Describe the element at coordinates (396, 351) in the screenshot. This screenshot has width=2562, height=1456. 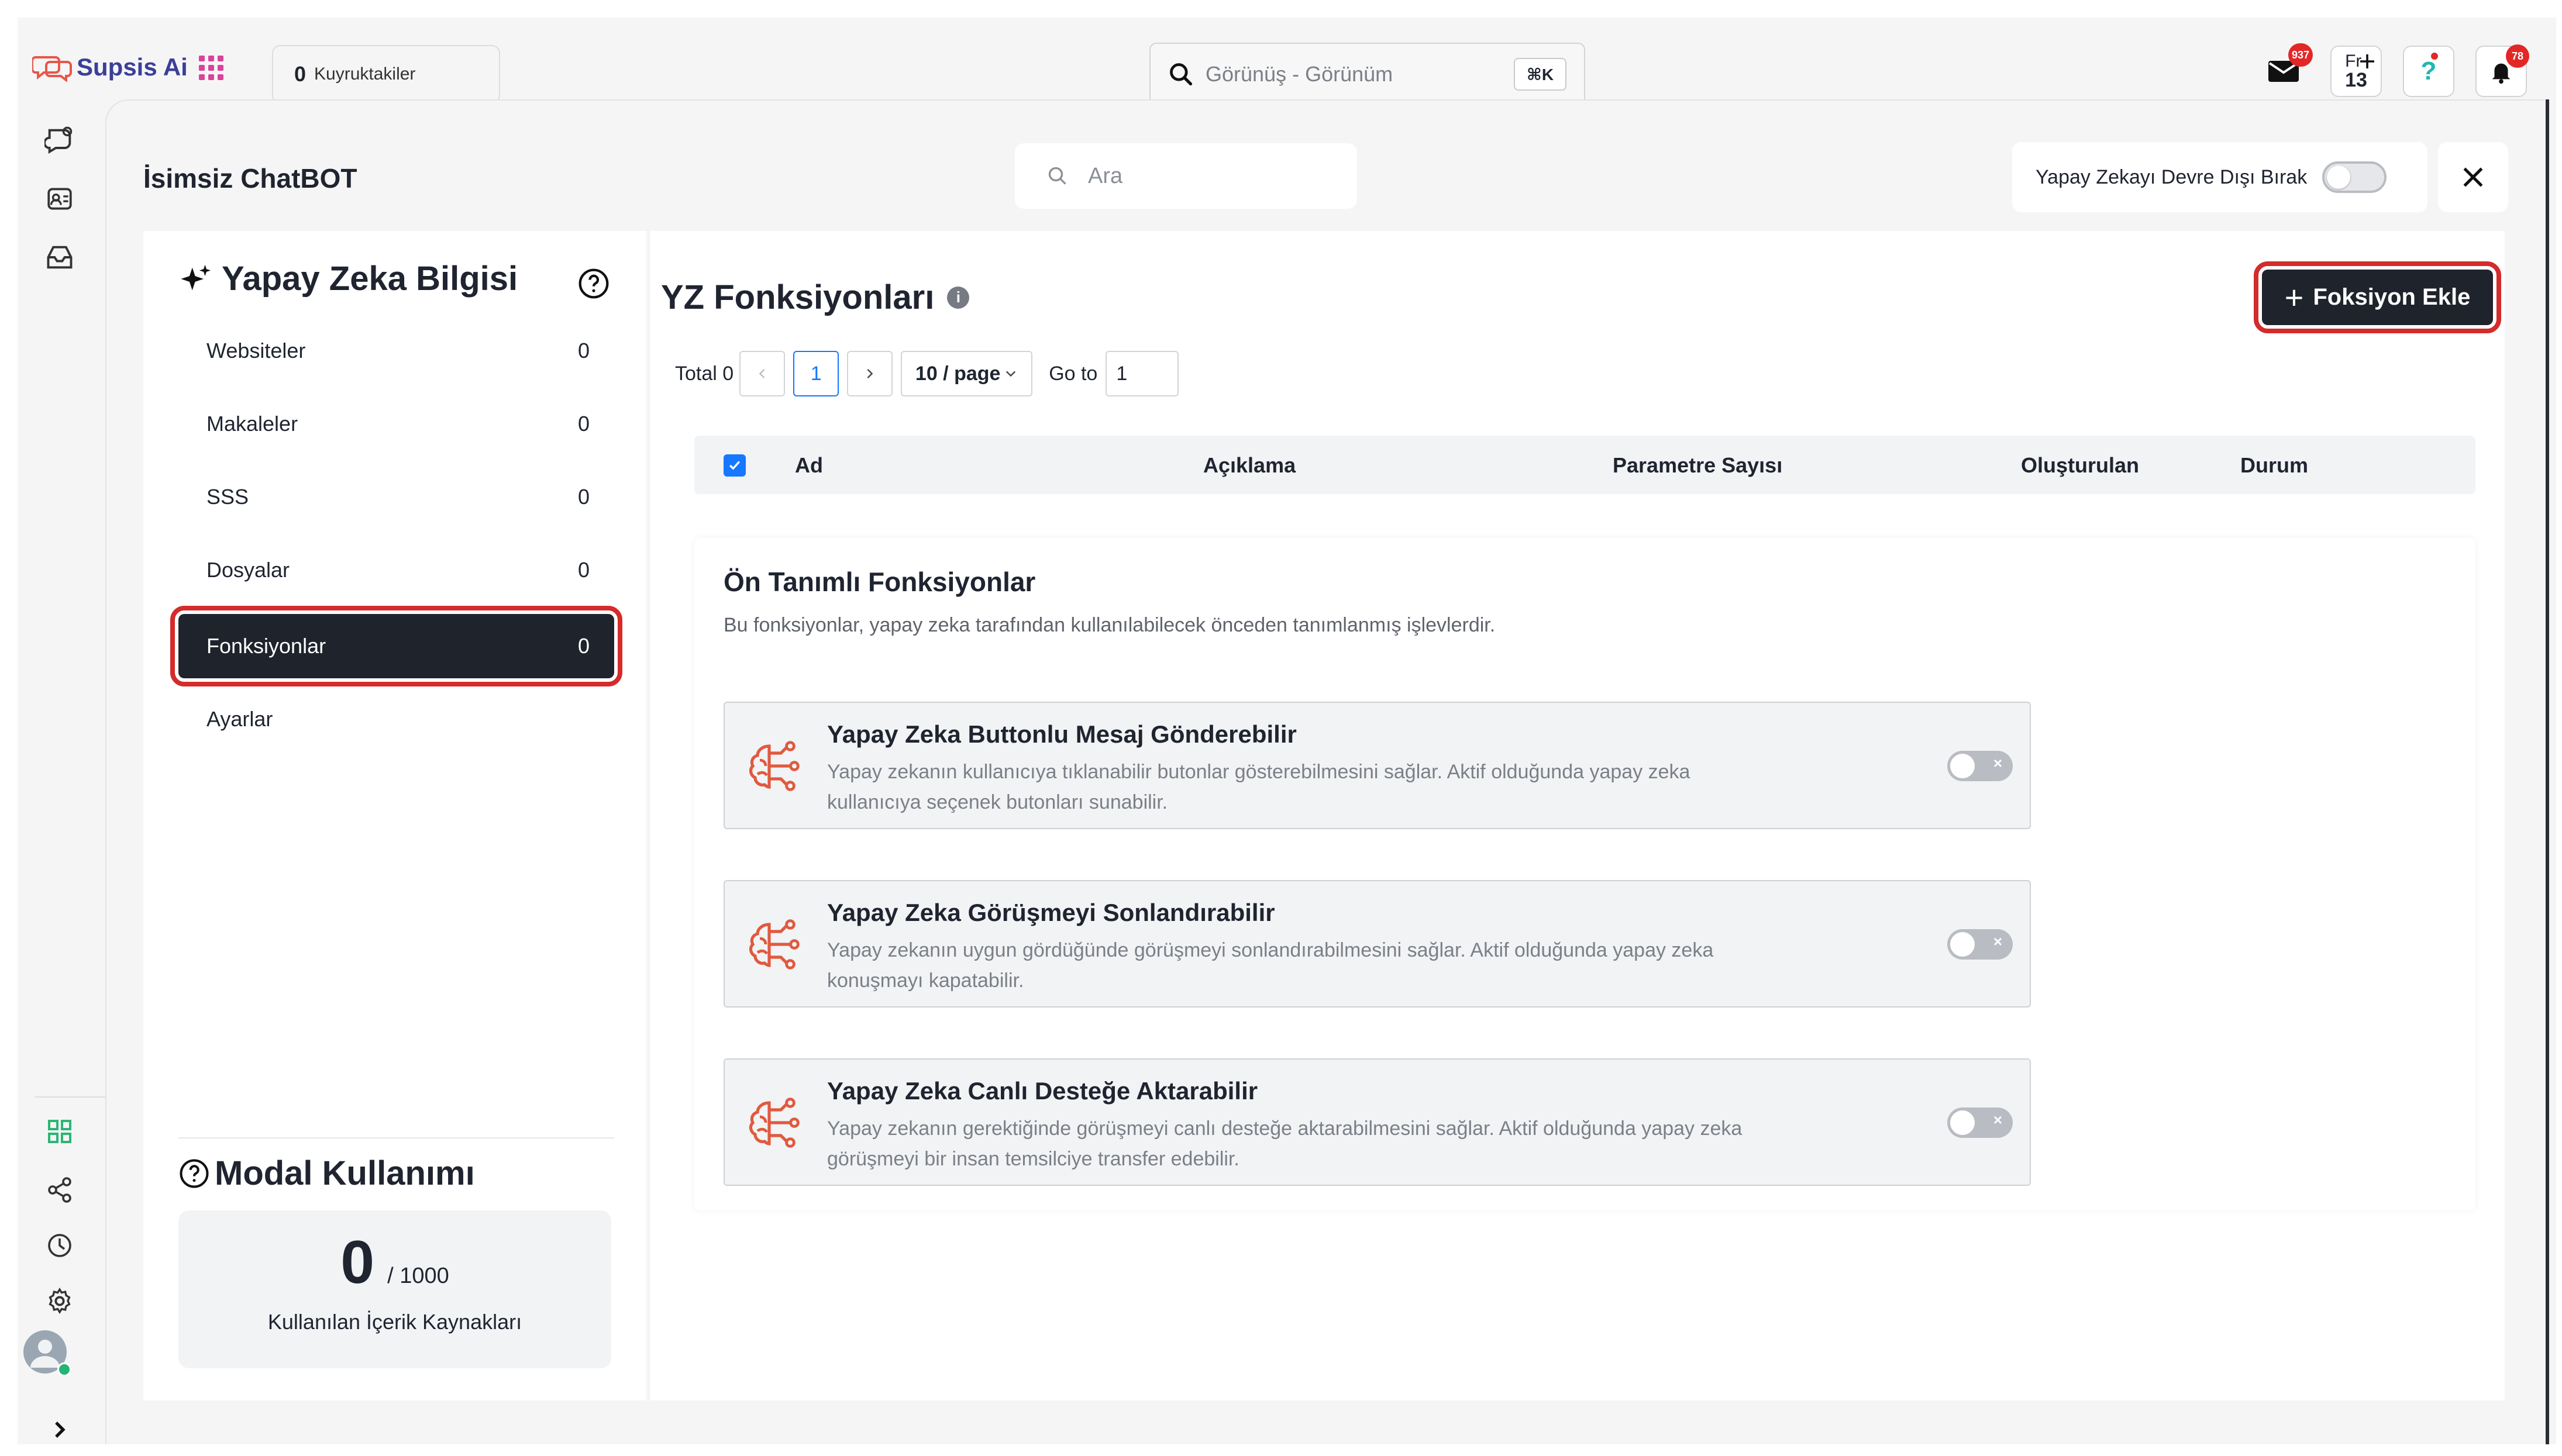
I see `knowledge-item-websiteler: Websiteler 0` at that location.